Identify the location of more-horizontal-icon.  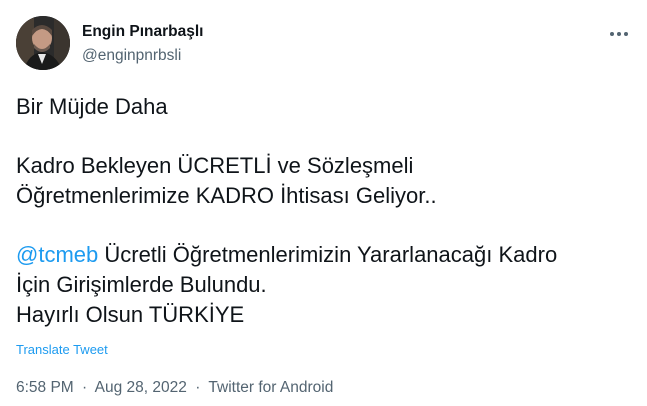
(612, 34).